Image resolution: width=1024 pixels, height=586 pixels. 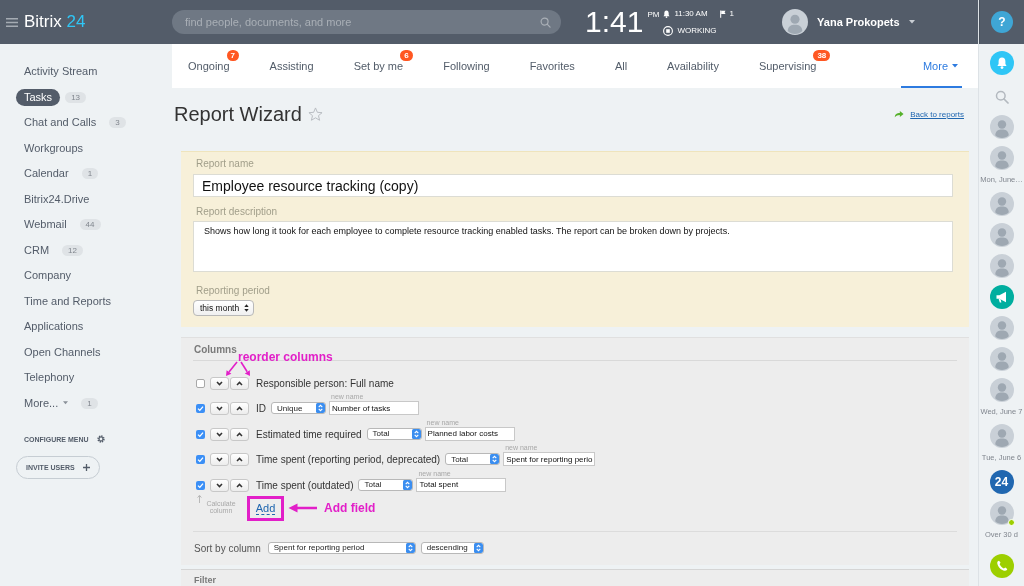 What do you see at coordinates (45, 225) in the screenshot?
I see `sidebar-item: Webmail` at bounding box center [45, 225].